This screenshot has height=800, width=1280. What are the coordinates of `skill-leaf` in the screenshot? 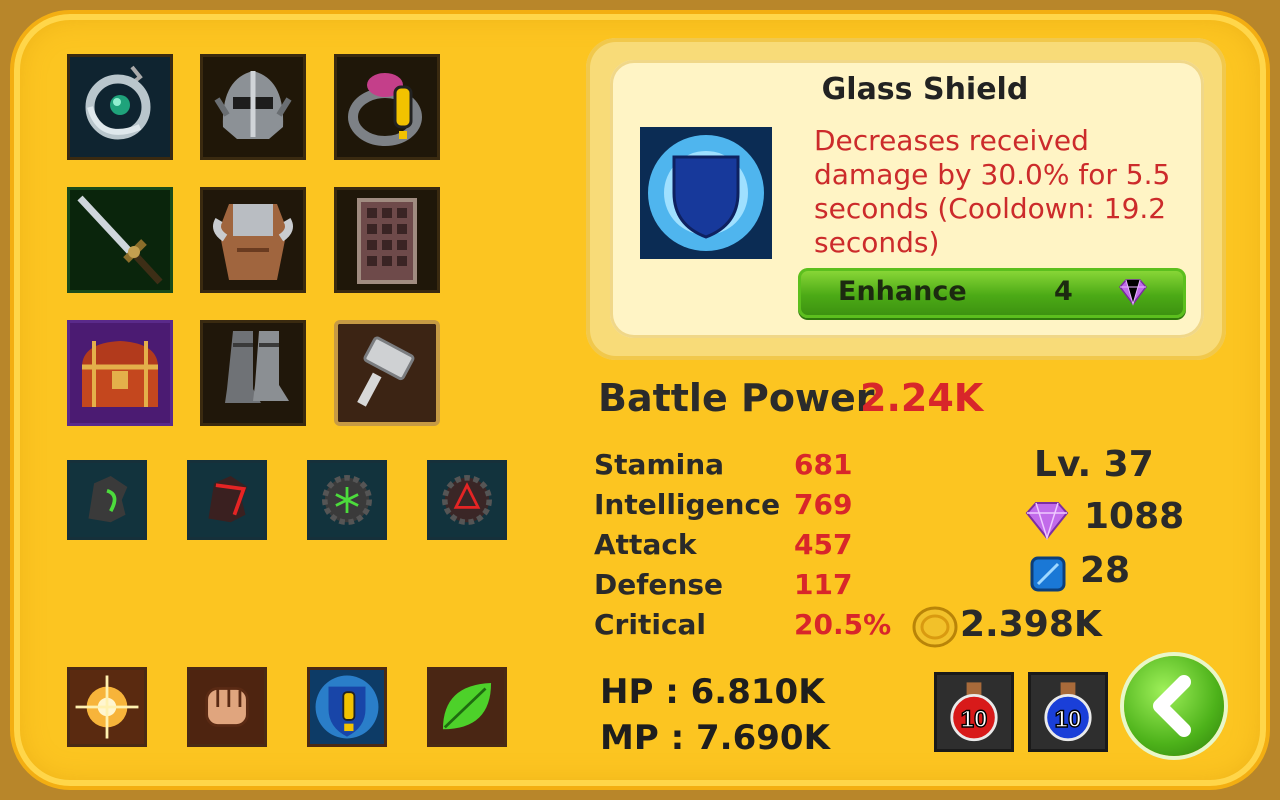 It's located at (467, 707).